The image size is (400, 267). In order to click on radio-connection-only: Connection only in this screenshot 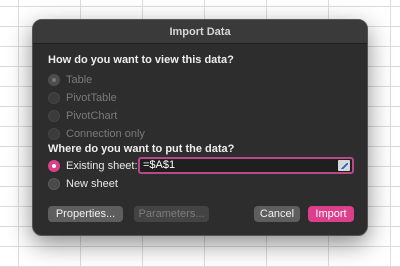, I will do `click(96, 134)`.